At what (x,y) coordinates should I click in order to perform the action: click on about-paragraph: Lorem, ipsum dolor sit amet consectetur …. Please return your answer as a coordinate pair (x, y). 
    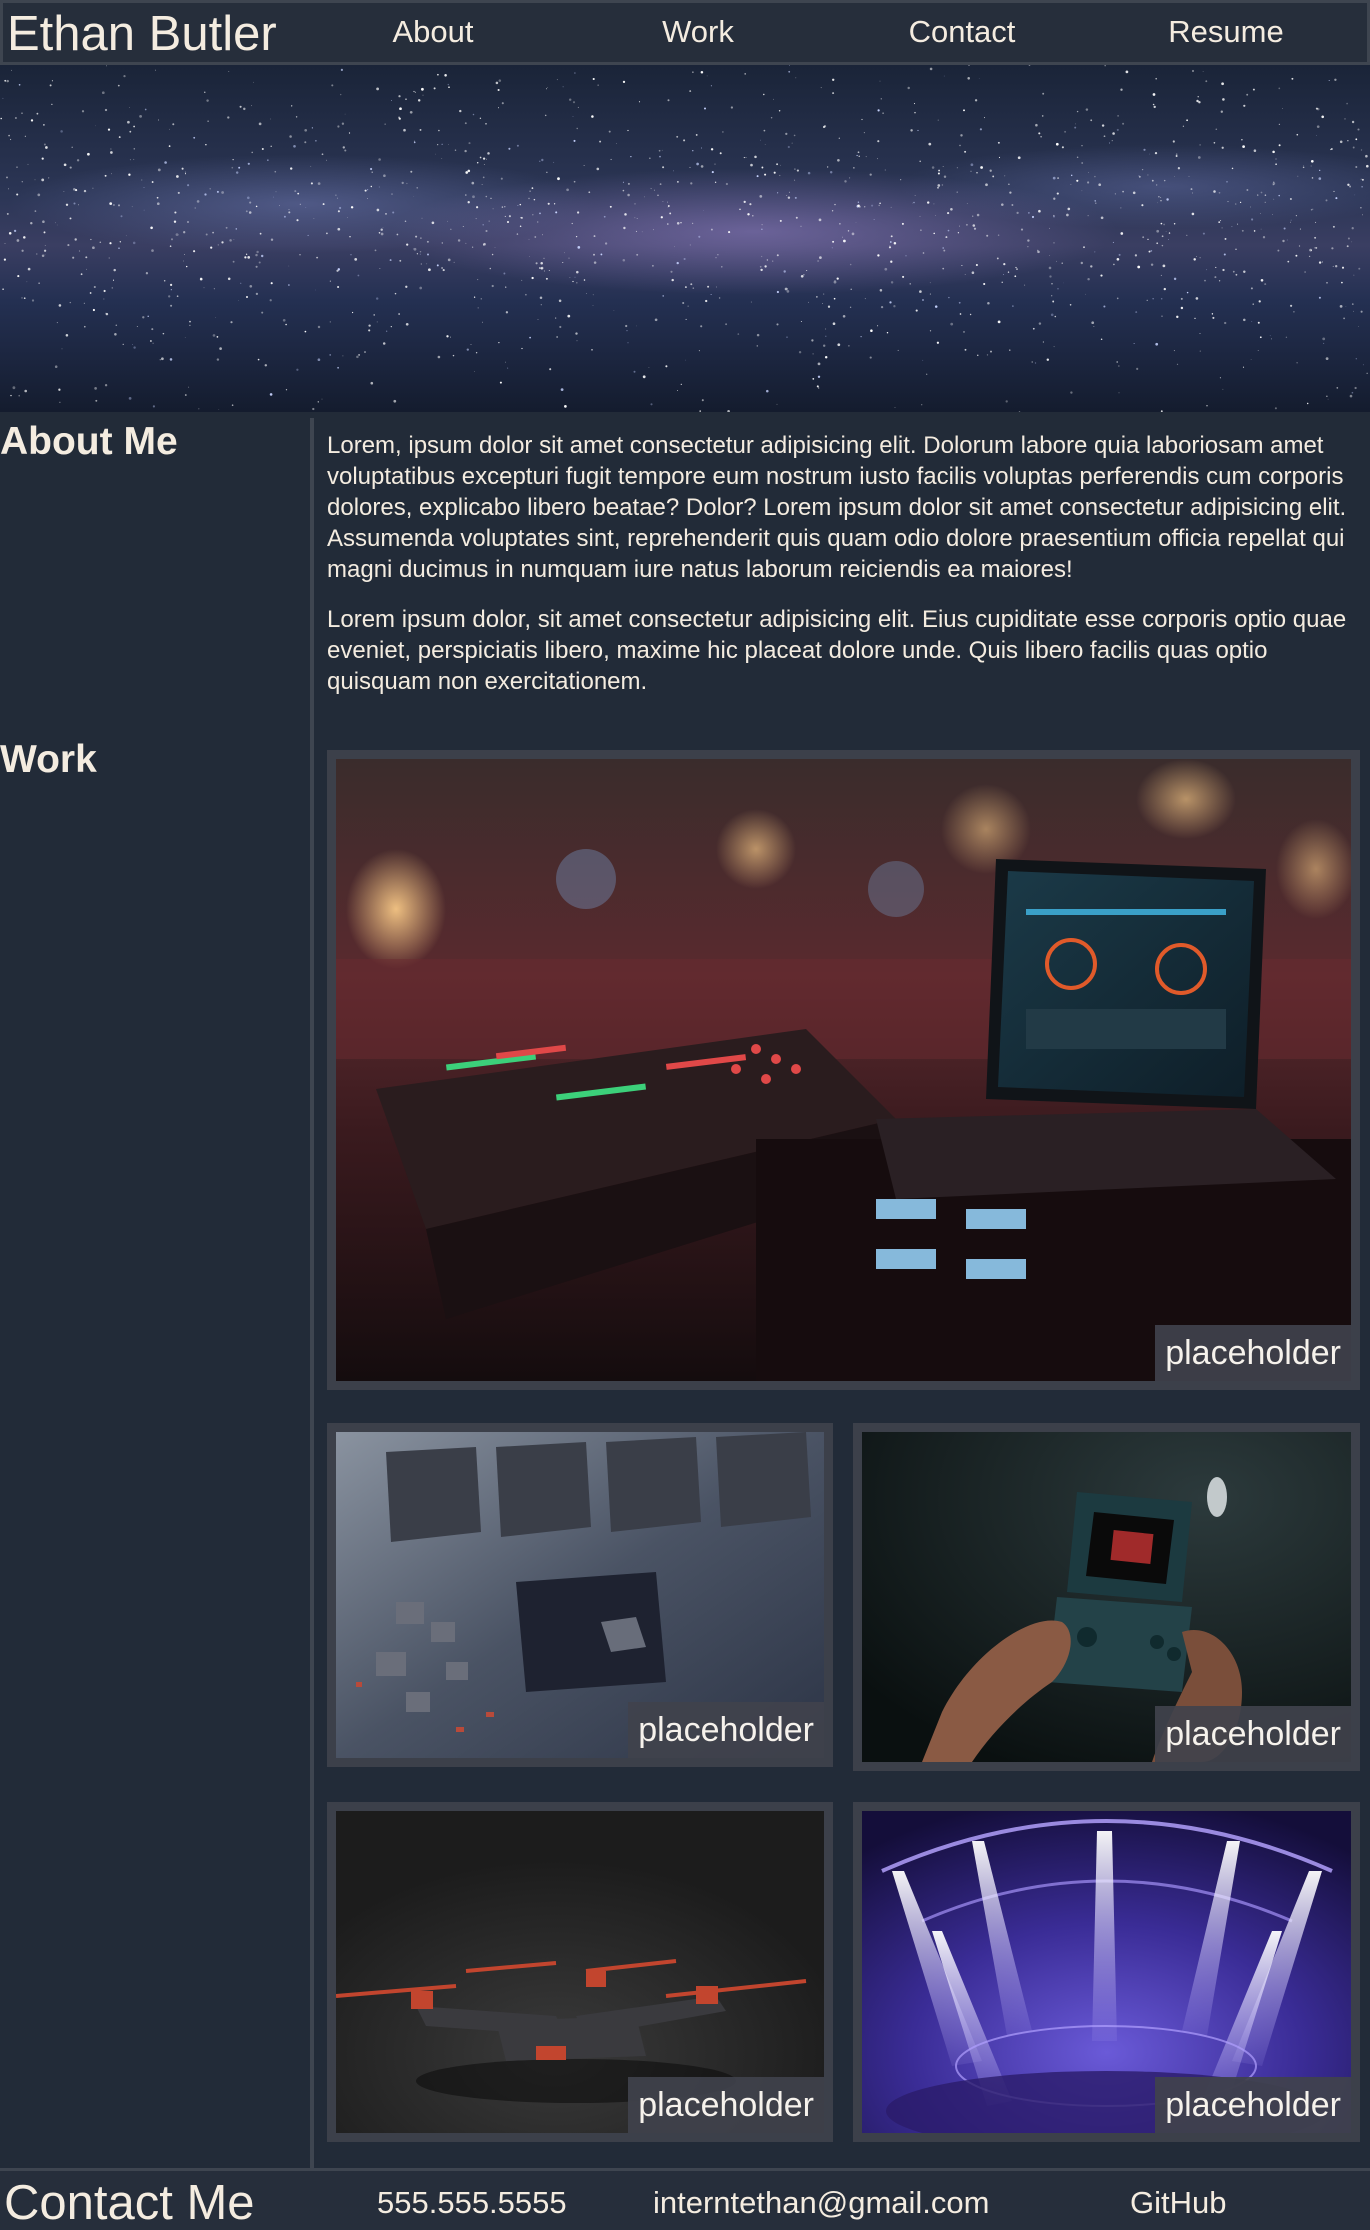
    Looking at the image, I should click on (837, 507).